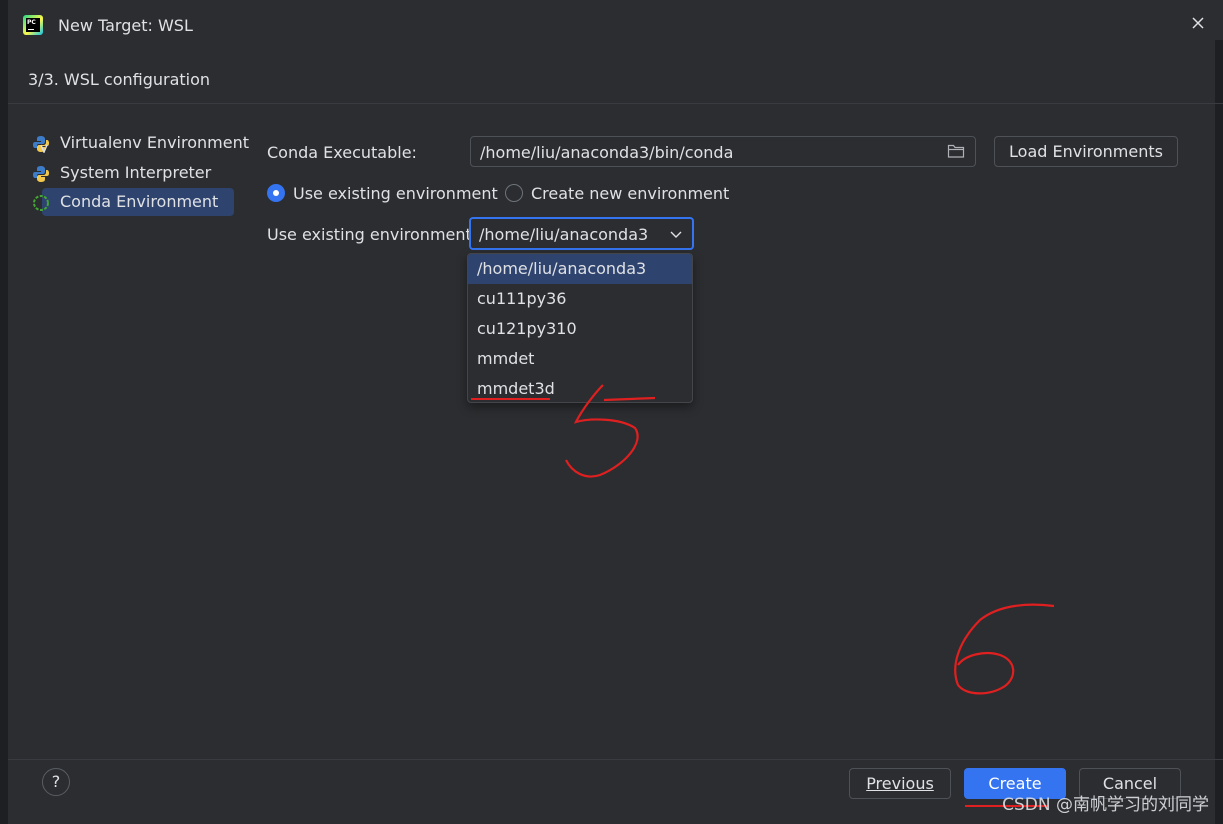 This screenshot has width=1223, height=824. I want to click on watermark: CSDN @南帆学习的刘同学, so click(1105, 805).